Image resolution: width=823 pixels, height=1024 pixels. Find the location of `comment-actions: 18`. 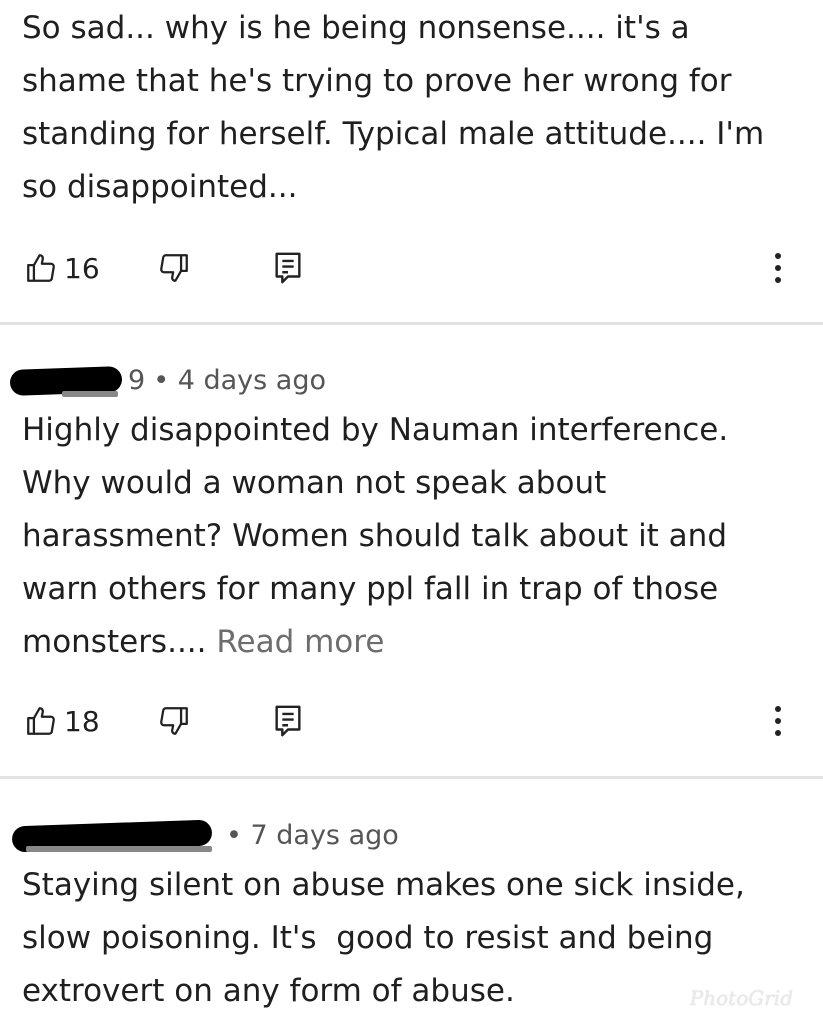

comment-actions: 18 is located at coordinates (411, 721).